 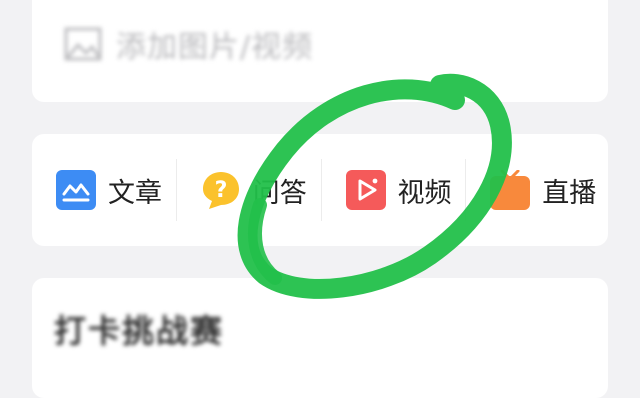 I want to click on add-media-button: 添加图片/视频, so click(x=188, y=44).